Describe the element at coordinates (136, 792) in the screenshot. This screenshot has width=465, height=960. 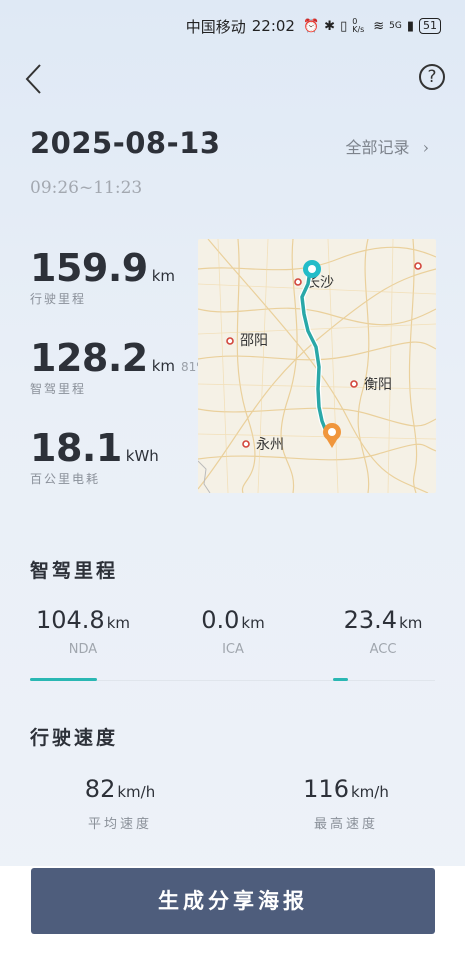
I see `avg-speed-unit: km/h` at that location.